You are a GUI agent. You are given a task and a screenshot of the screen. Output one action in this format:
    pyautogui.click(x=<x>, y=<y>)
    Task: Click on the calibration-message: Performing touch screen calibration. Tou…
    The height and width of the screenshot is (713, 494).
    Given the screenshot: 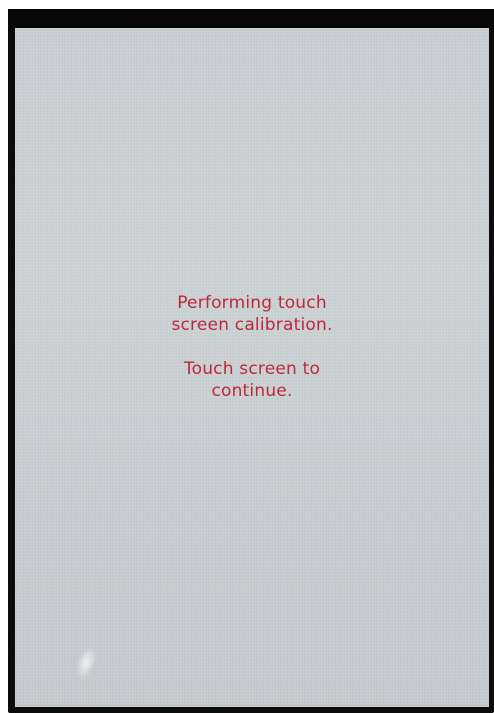 What is the action you would take?
    pyautogui.click(x=252, y=347)
    